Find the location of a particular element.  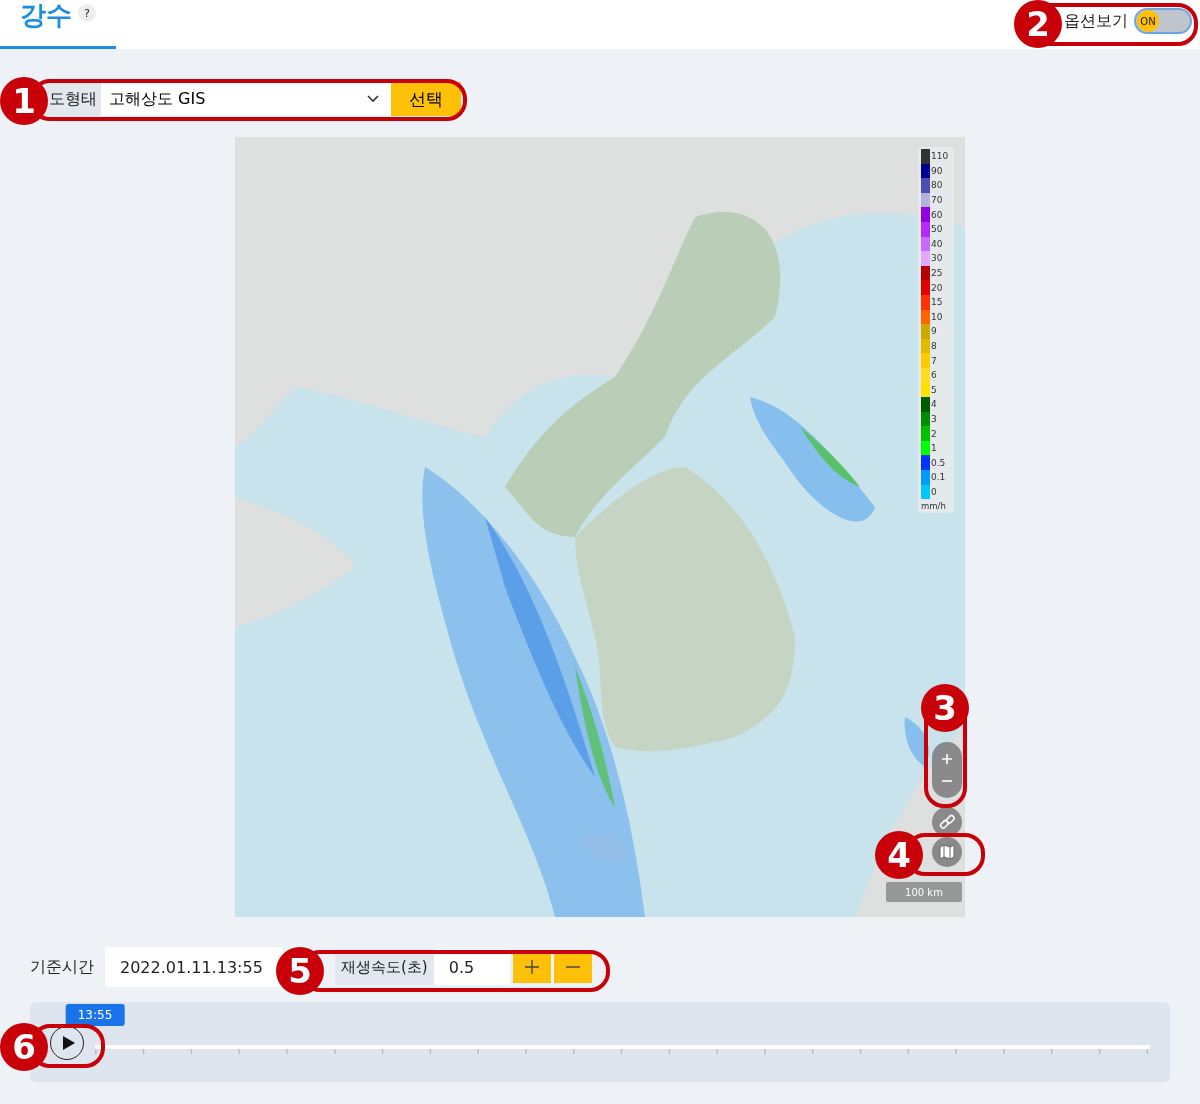

legend-label: 0 is located at coordinates (934, 491).